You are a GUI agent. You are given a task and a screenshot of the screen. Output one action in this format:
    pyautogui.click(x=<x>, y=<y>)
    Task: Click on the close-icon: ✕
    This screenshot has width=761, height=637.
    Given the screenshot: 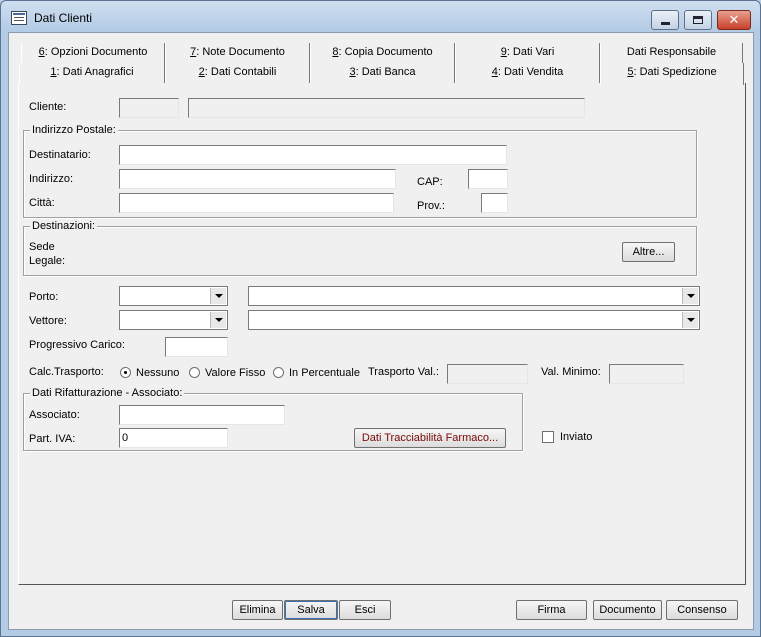 What is the action you would take?
    pyautogui.click(x=734, y=20)
    